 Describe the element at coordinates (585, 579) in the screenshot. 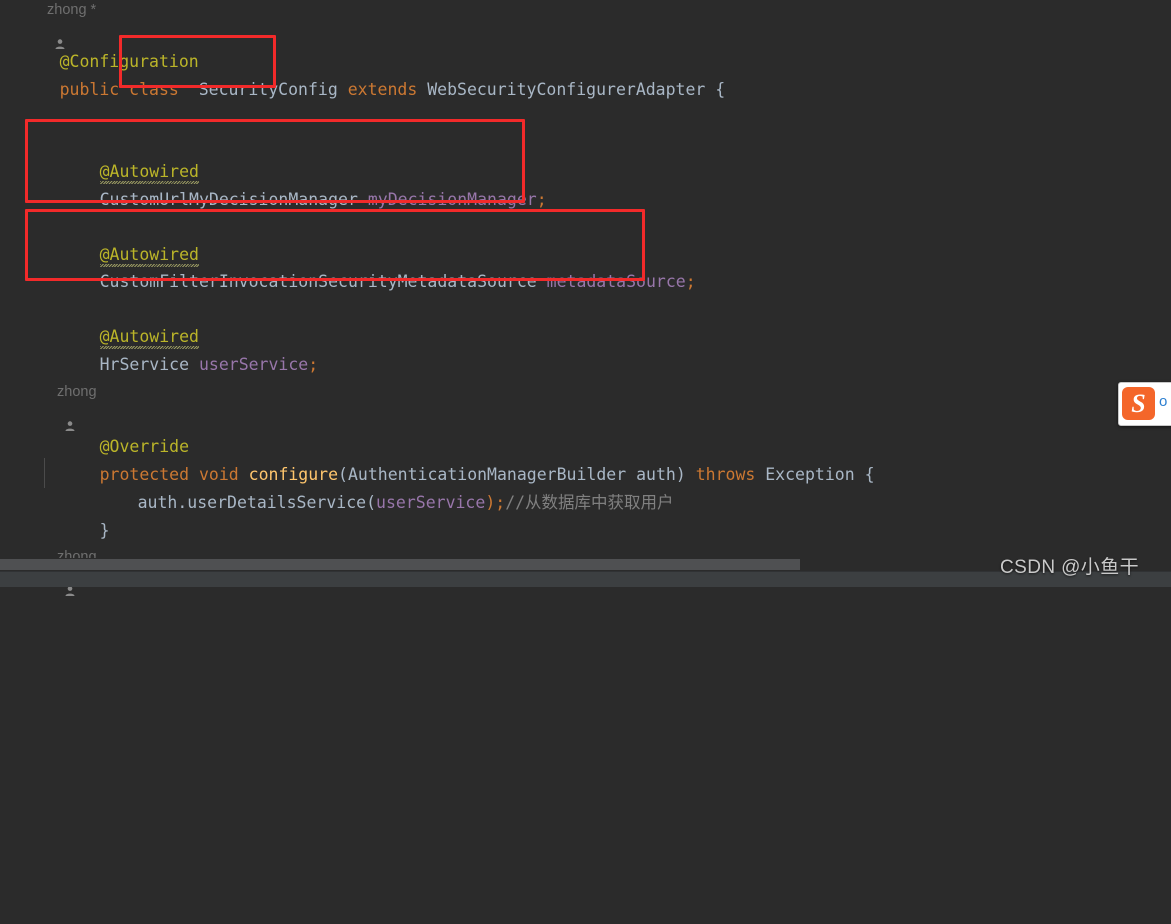

I see `editor-status-bar` at that location.